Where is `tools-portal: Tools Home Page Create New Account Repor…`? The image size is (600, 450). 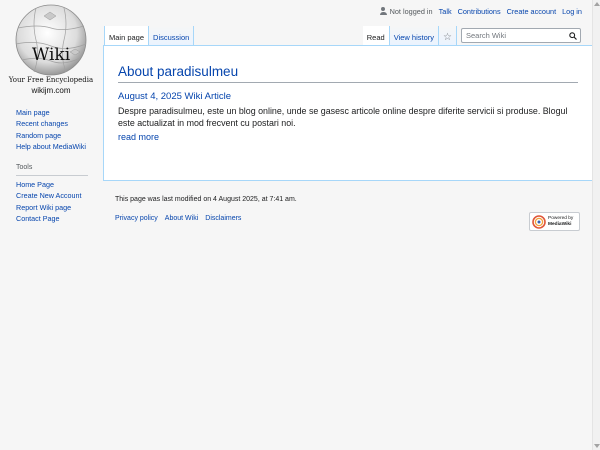
tools-portal: Tools Home Page Create New Account Repor… is located at coordinates (55, 193).